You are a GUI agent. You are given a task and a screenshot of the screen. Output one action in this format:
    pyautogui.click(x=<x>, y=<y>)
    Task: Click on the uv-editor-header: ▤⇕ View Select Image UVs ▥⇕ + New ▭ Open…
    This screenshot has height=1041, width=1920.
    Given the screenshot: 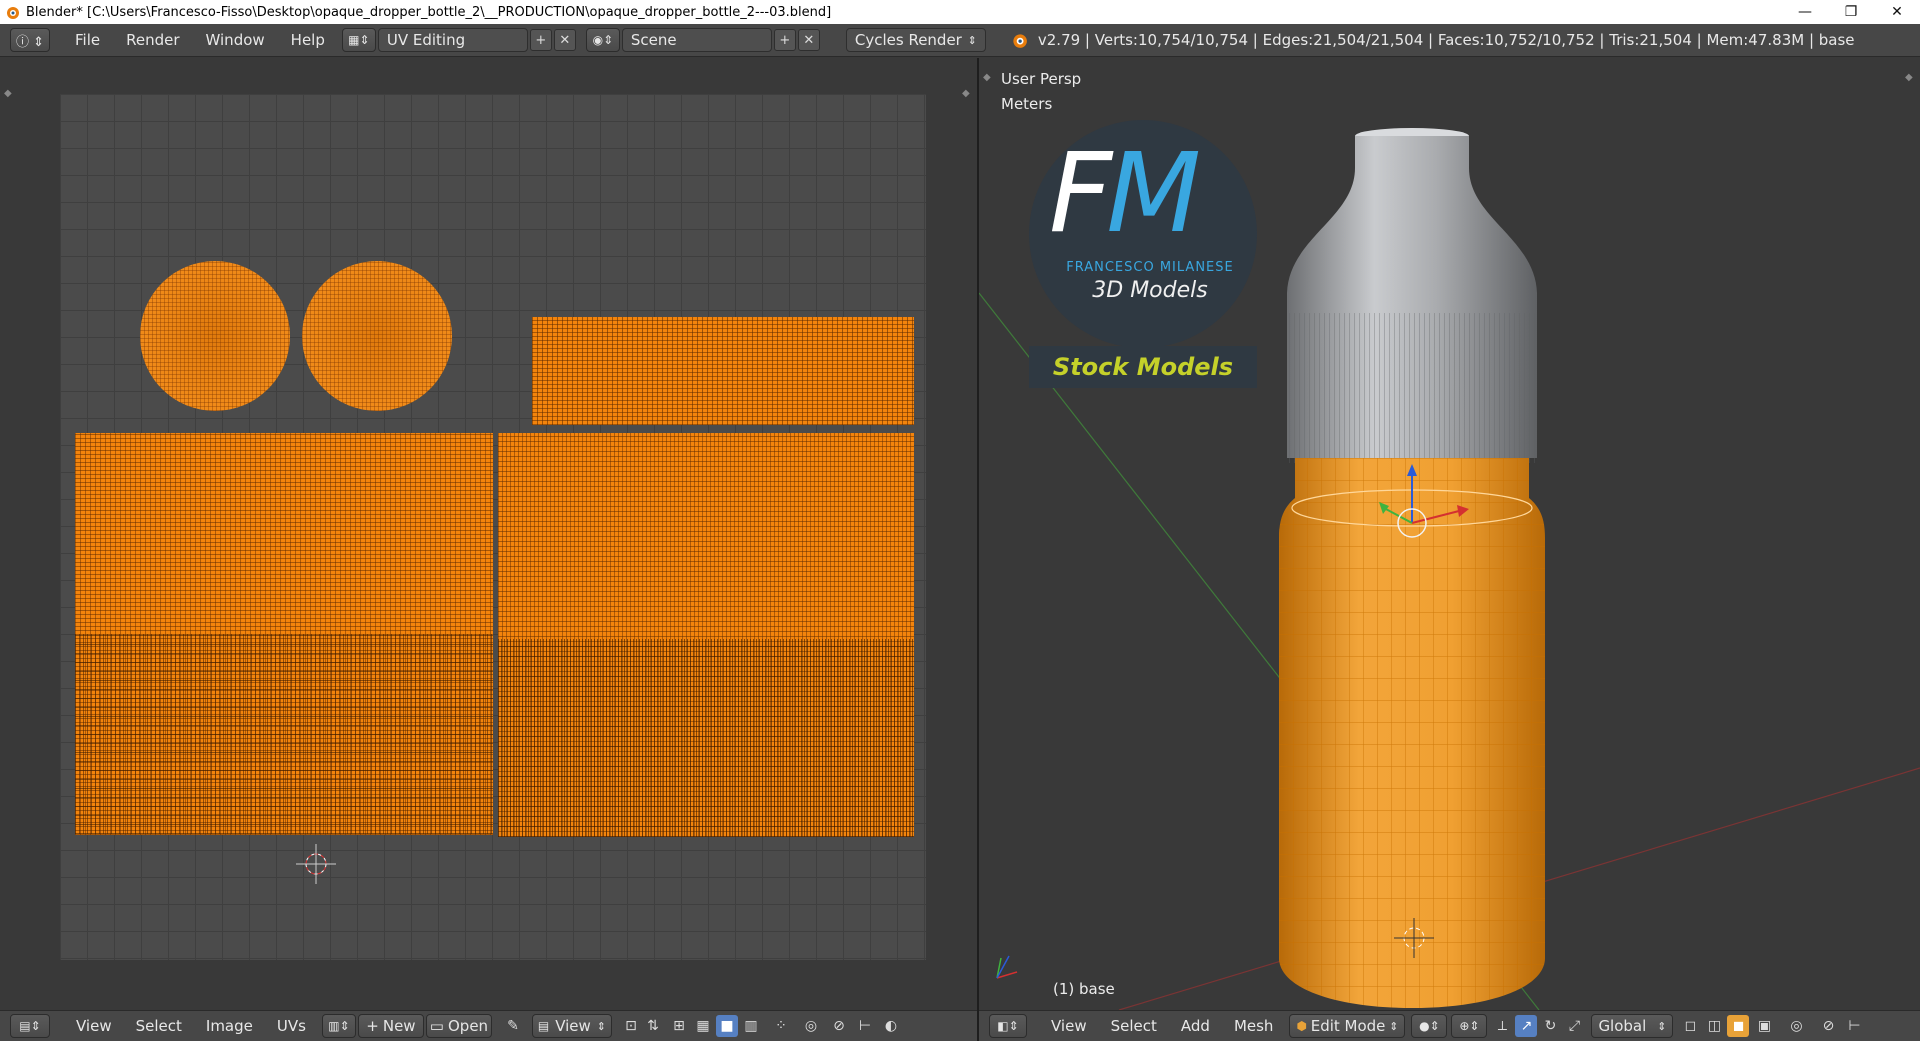 What is the action you would take?
    pyautogui.click(x=488, y=1025)
    